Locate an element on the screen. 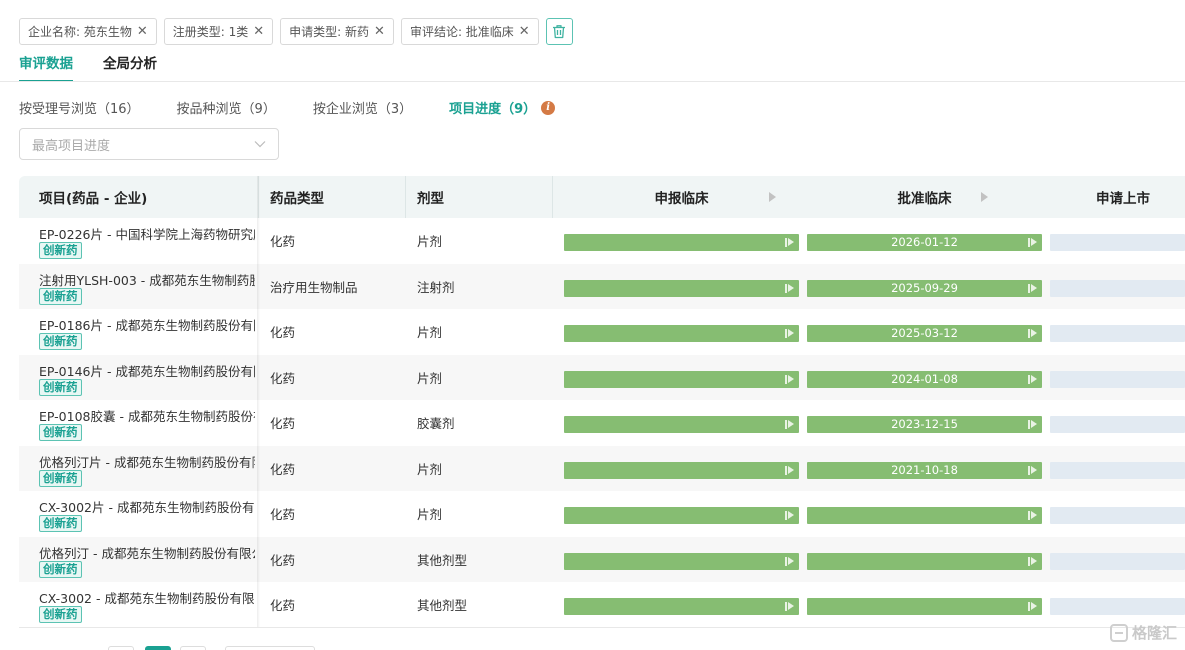 This screenshot has width=1185, height=650. filter-chip-conclusion: 审评结论: 批准临床 ✕ is located at coordinates (469, 31).